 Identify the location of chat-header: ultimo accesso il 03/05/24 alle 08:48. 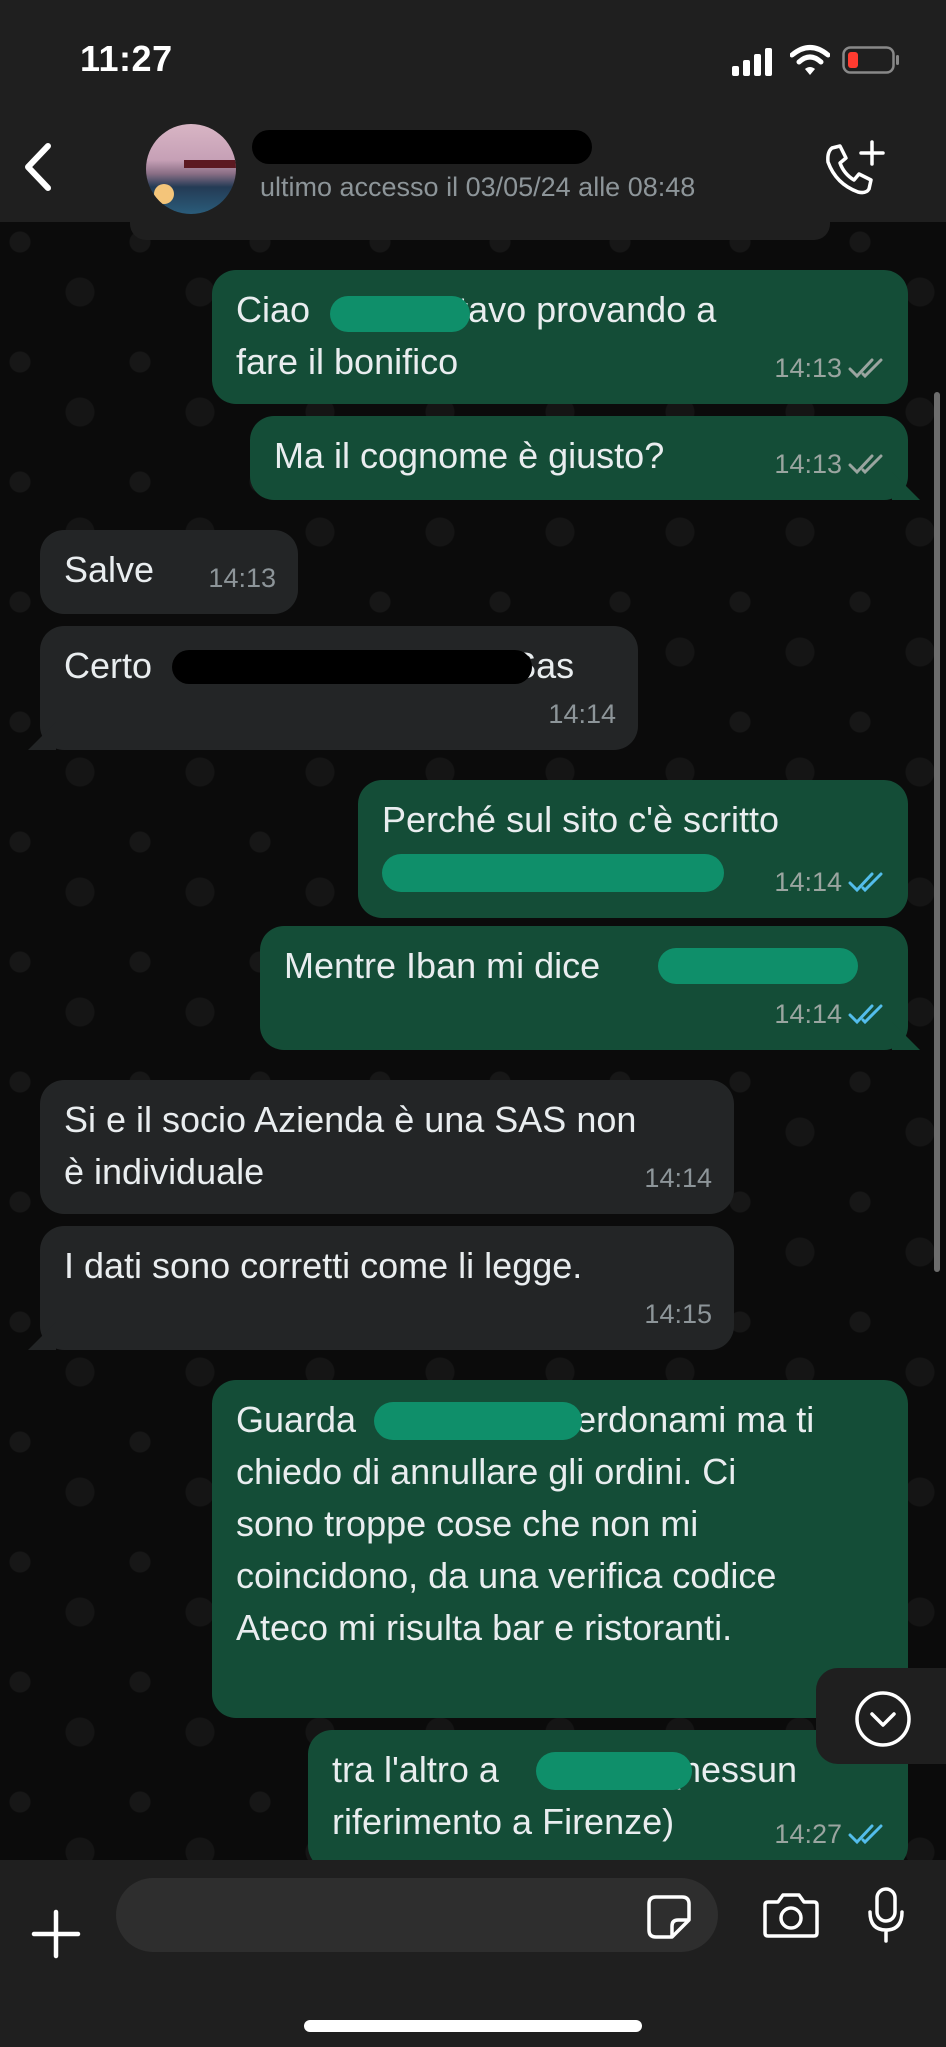
(473, 166).